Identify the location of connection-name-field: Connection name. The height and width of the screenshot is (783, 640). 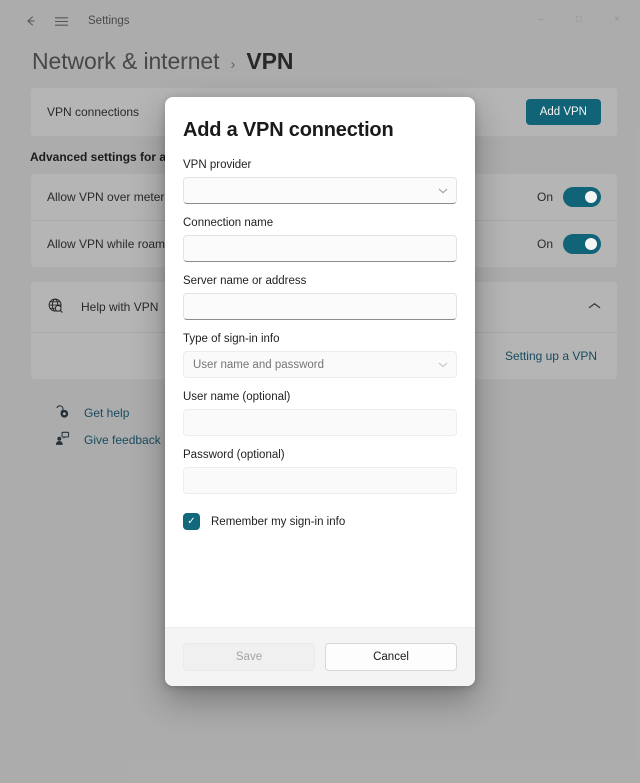
(320, 239).